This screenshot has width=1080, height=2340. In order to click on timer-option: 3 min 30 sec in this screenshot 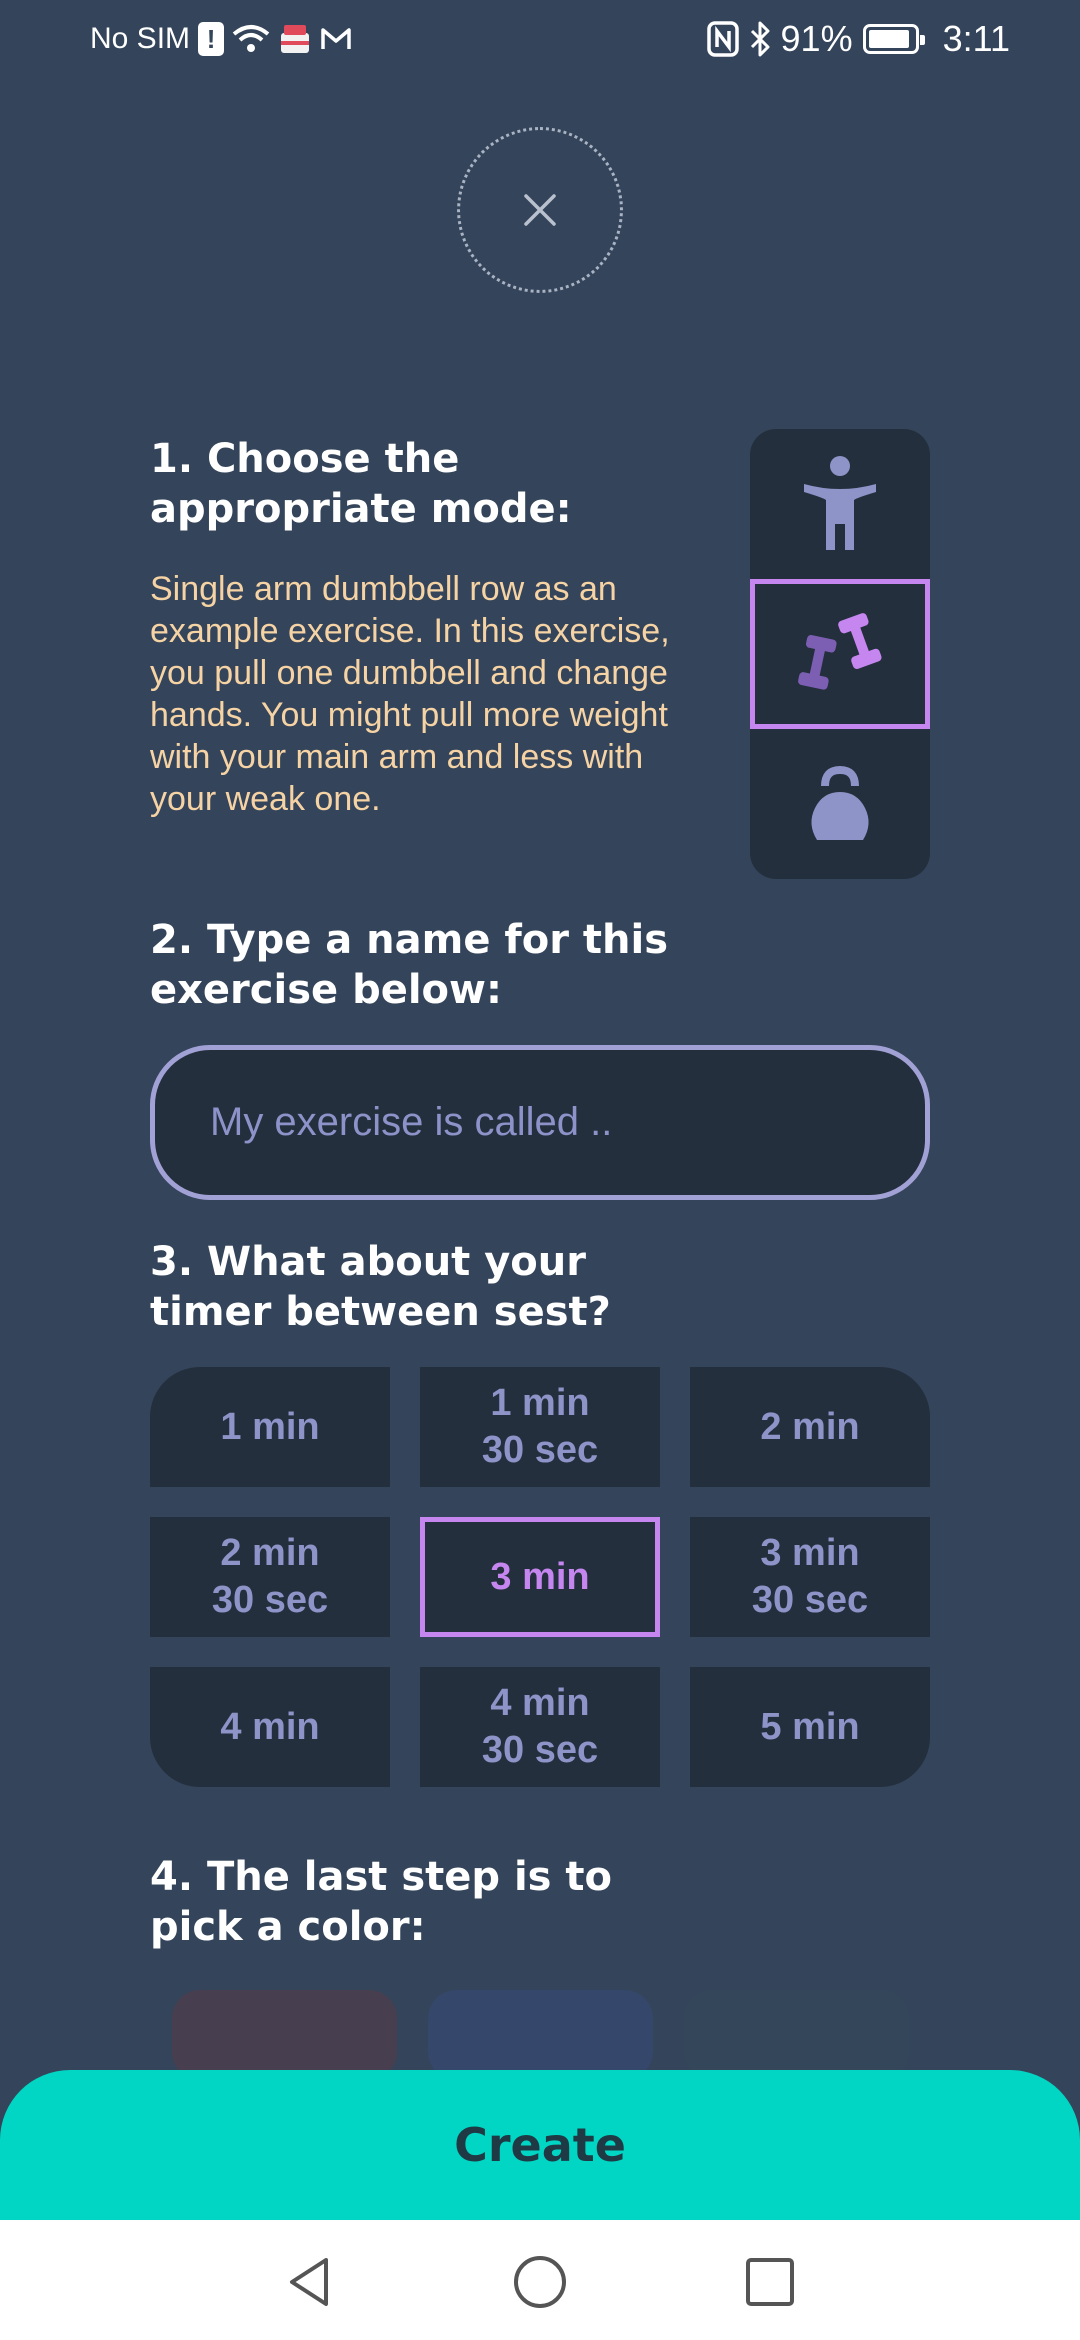, I will do `click(810, 1577)`.